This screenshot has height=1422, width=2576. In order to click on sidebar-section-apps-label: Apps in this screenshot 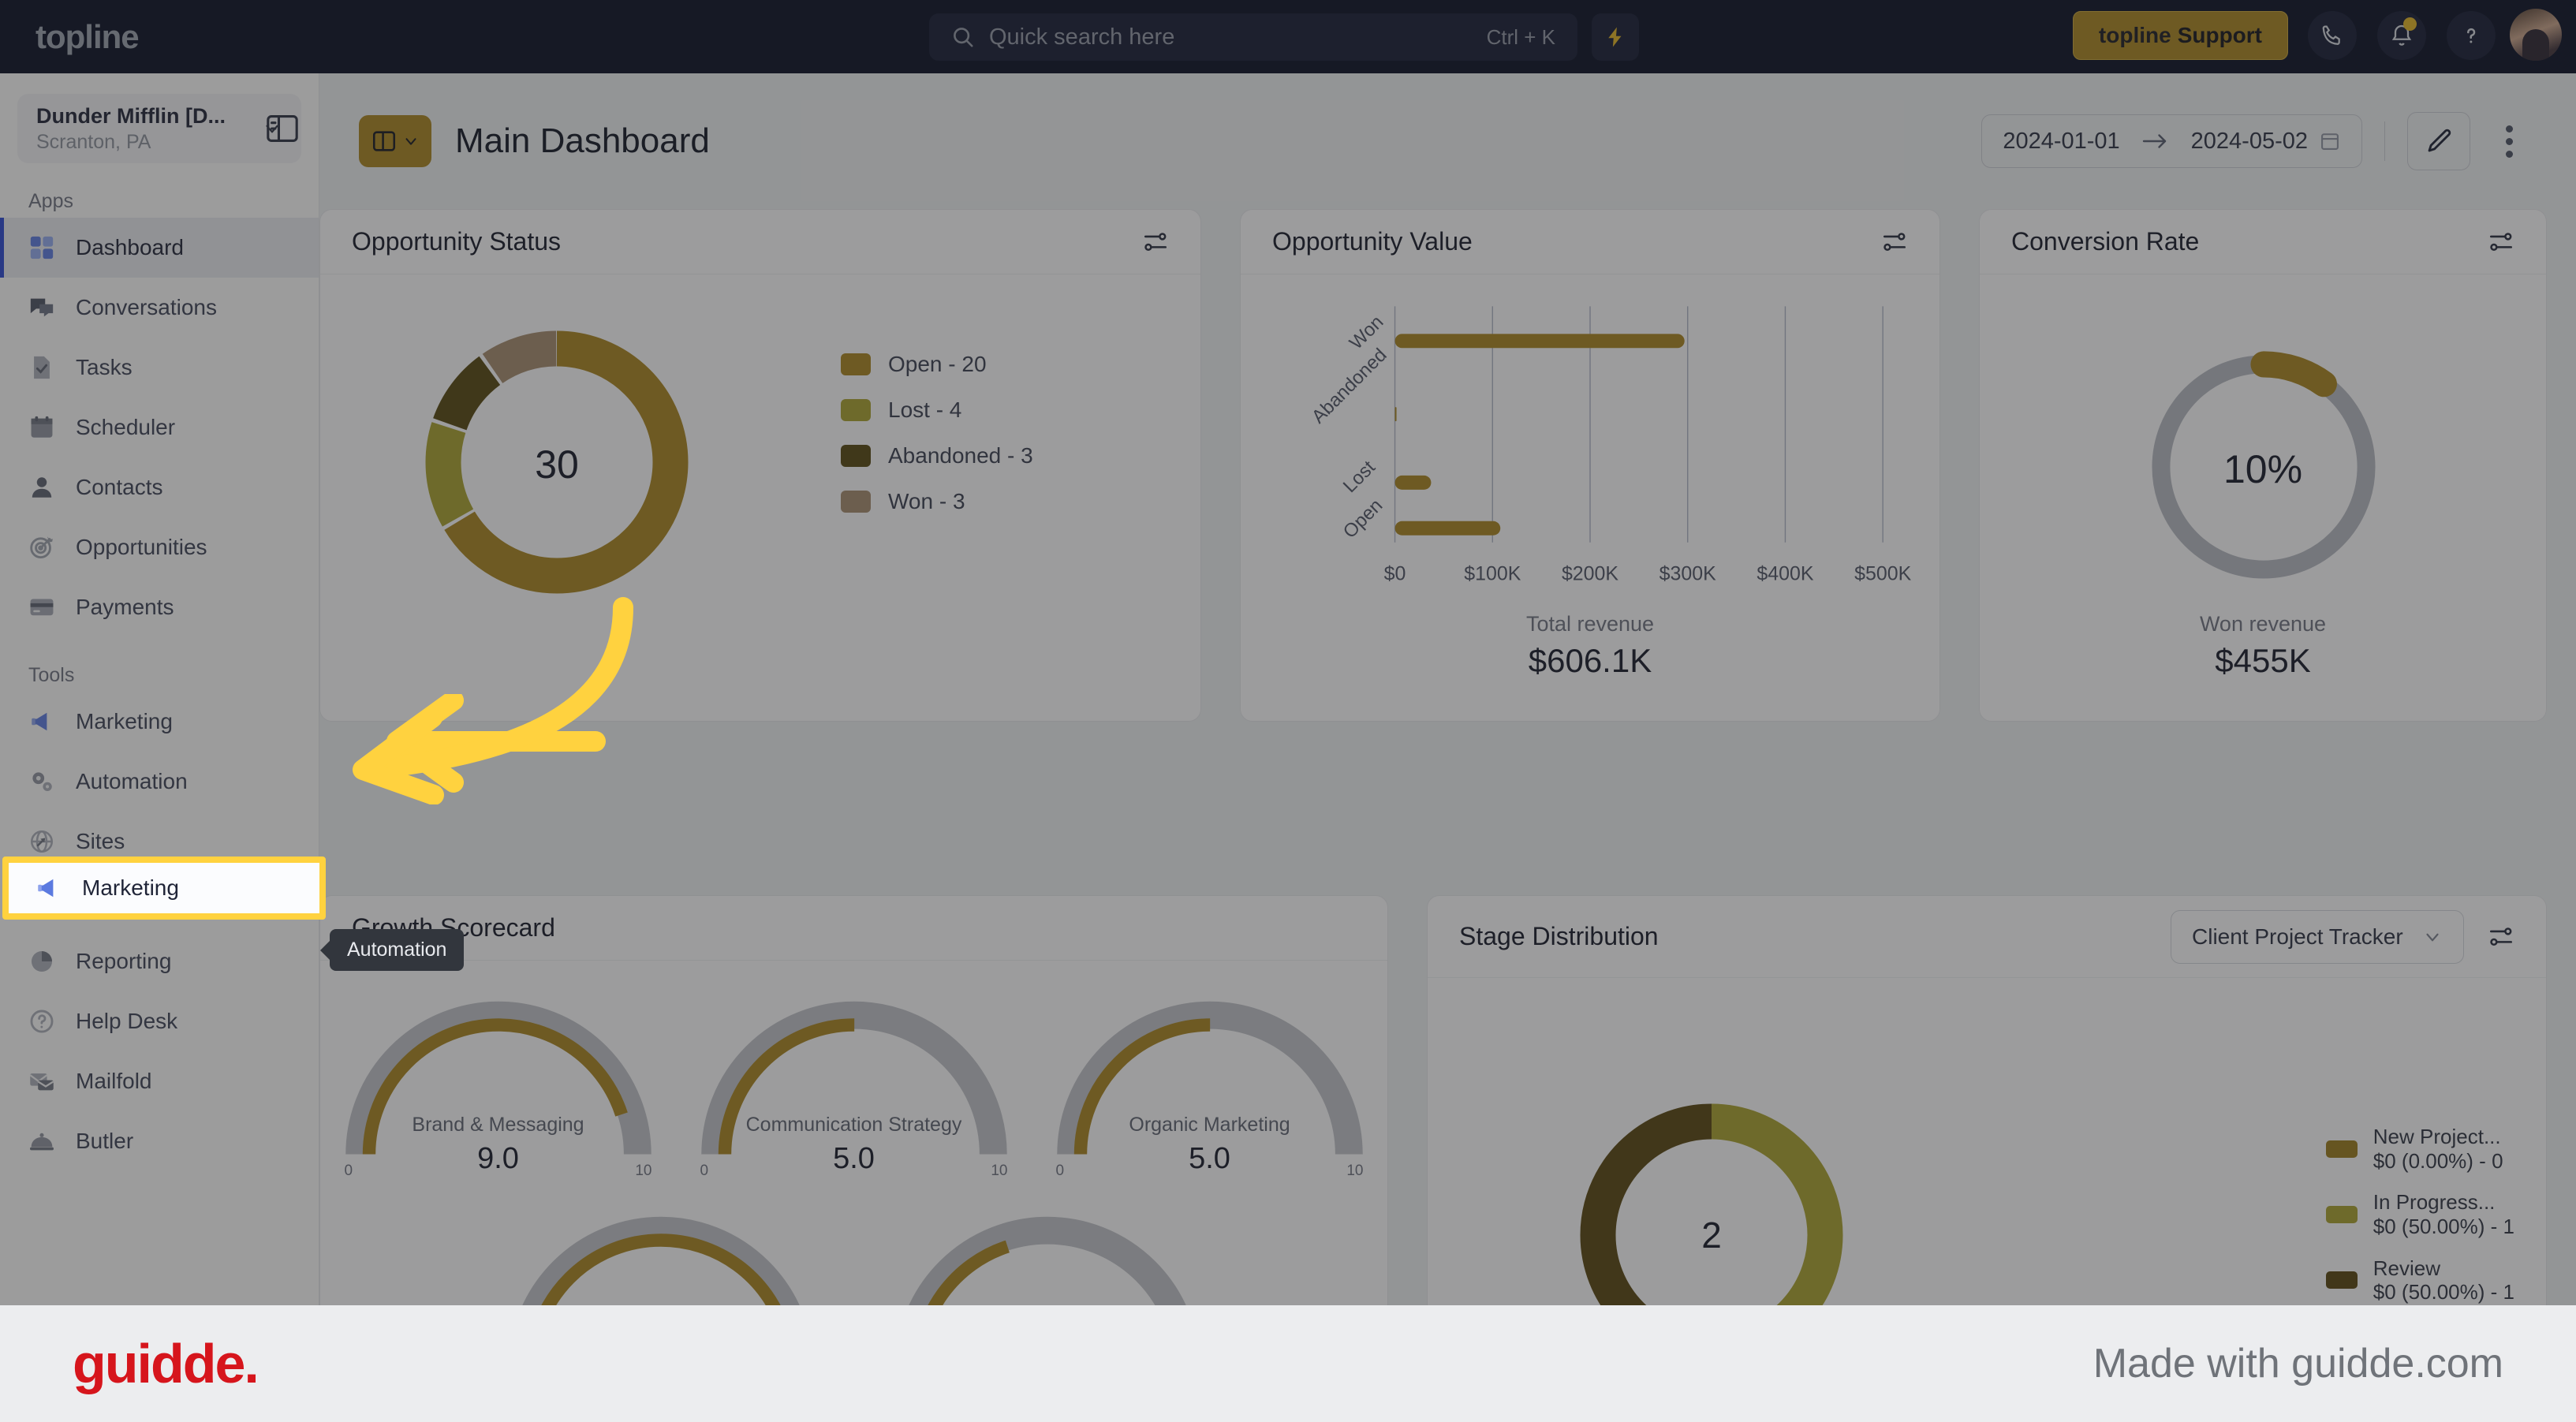, I will do `click(50, 201)`.